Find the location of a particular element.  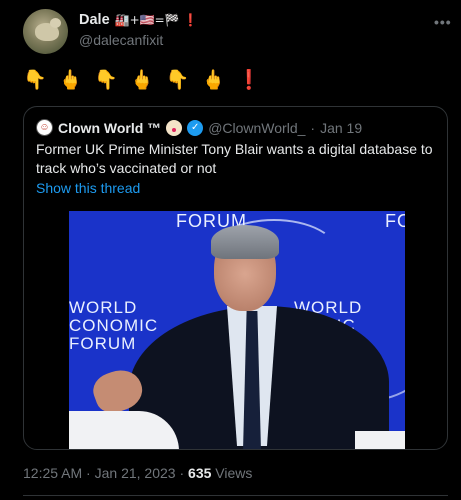

tweet-metadata: 12:25 AM · Jan 21, 2023 · 635 Views is located at coordinates (137, 473).